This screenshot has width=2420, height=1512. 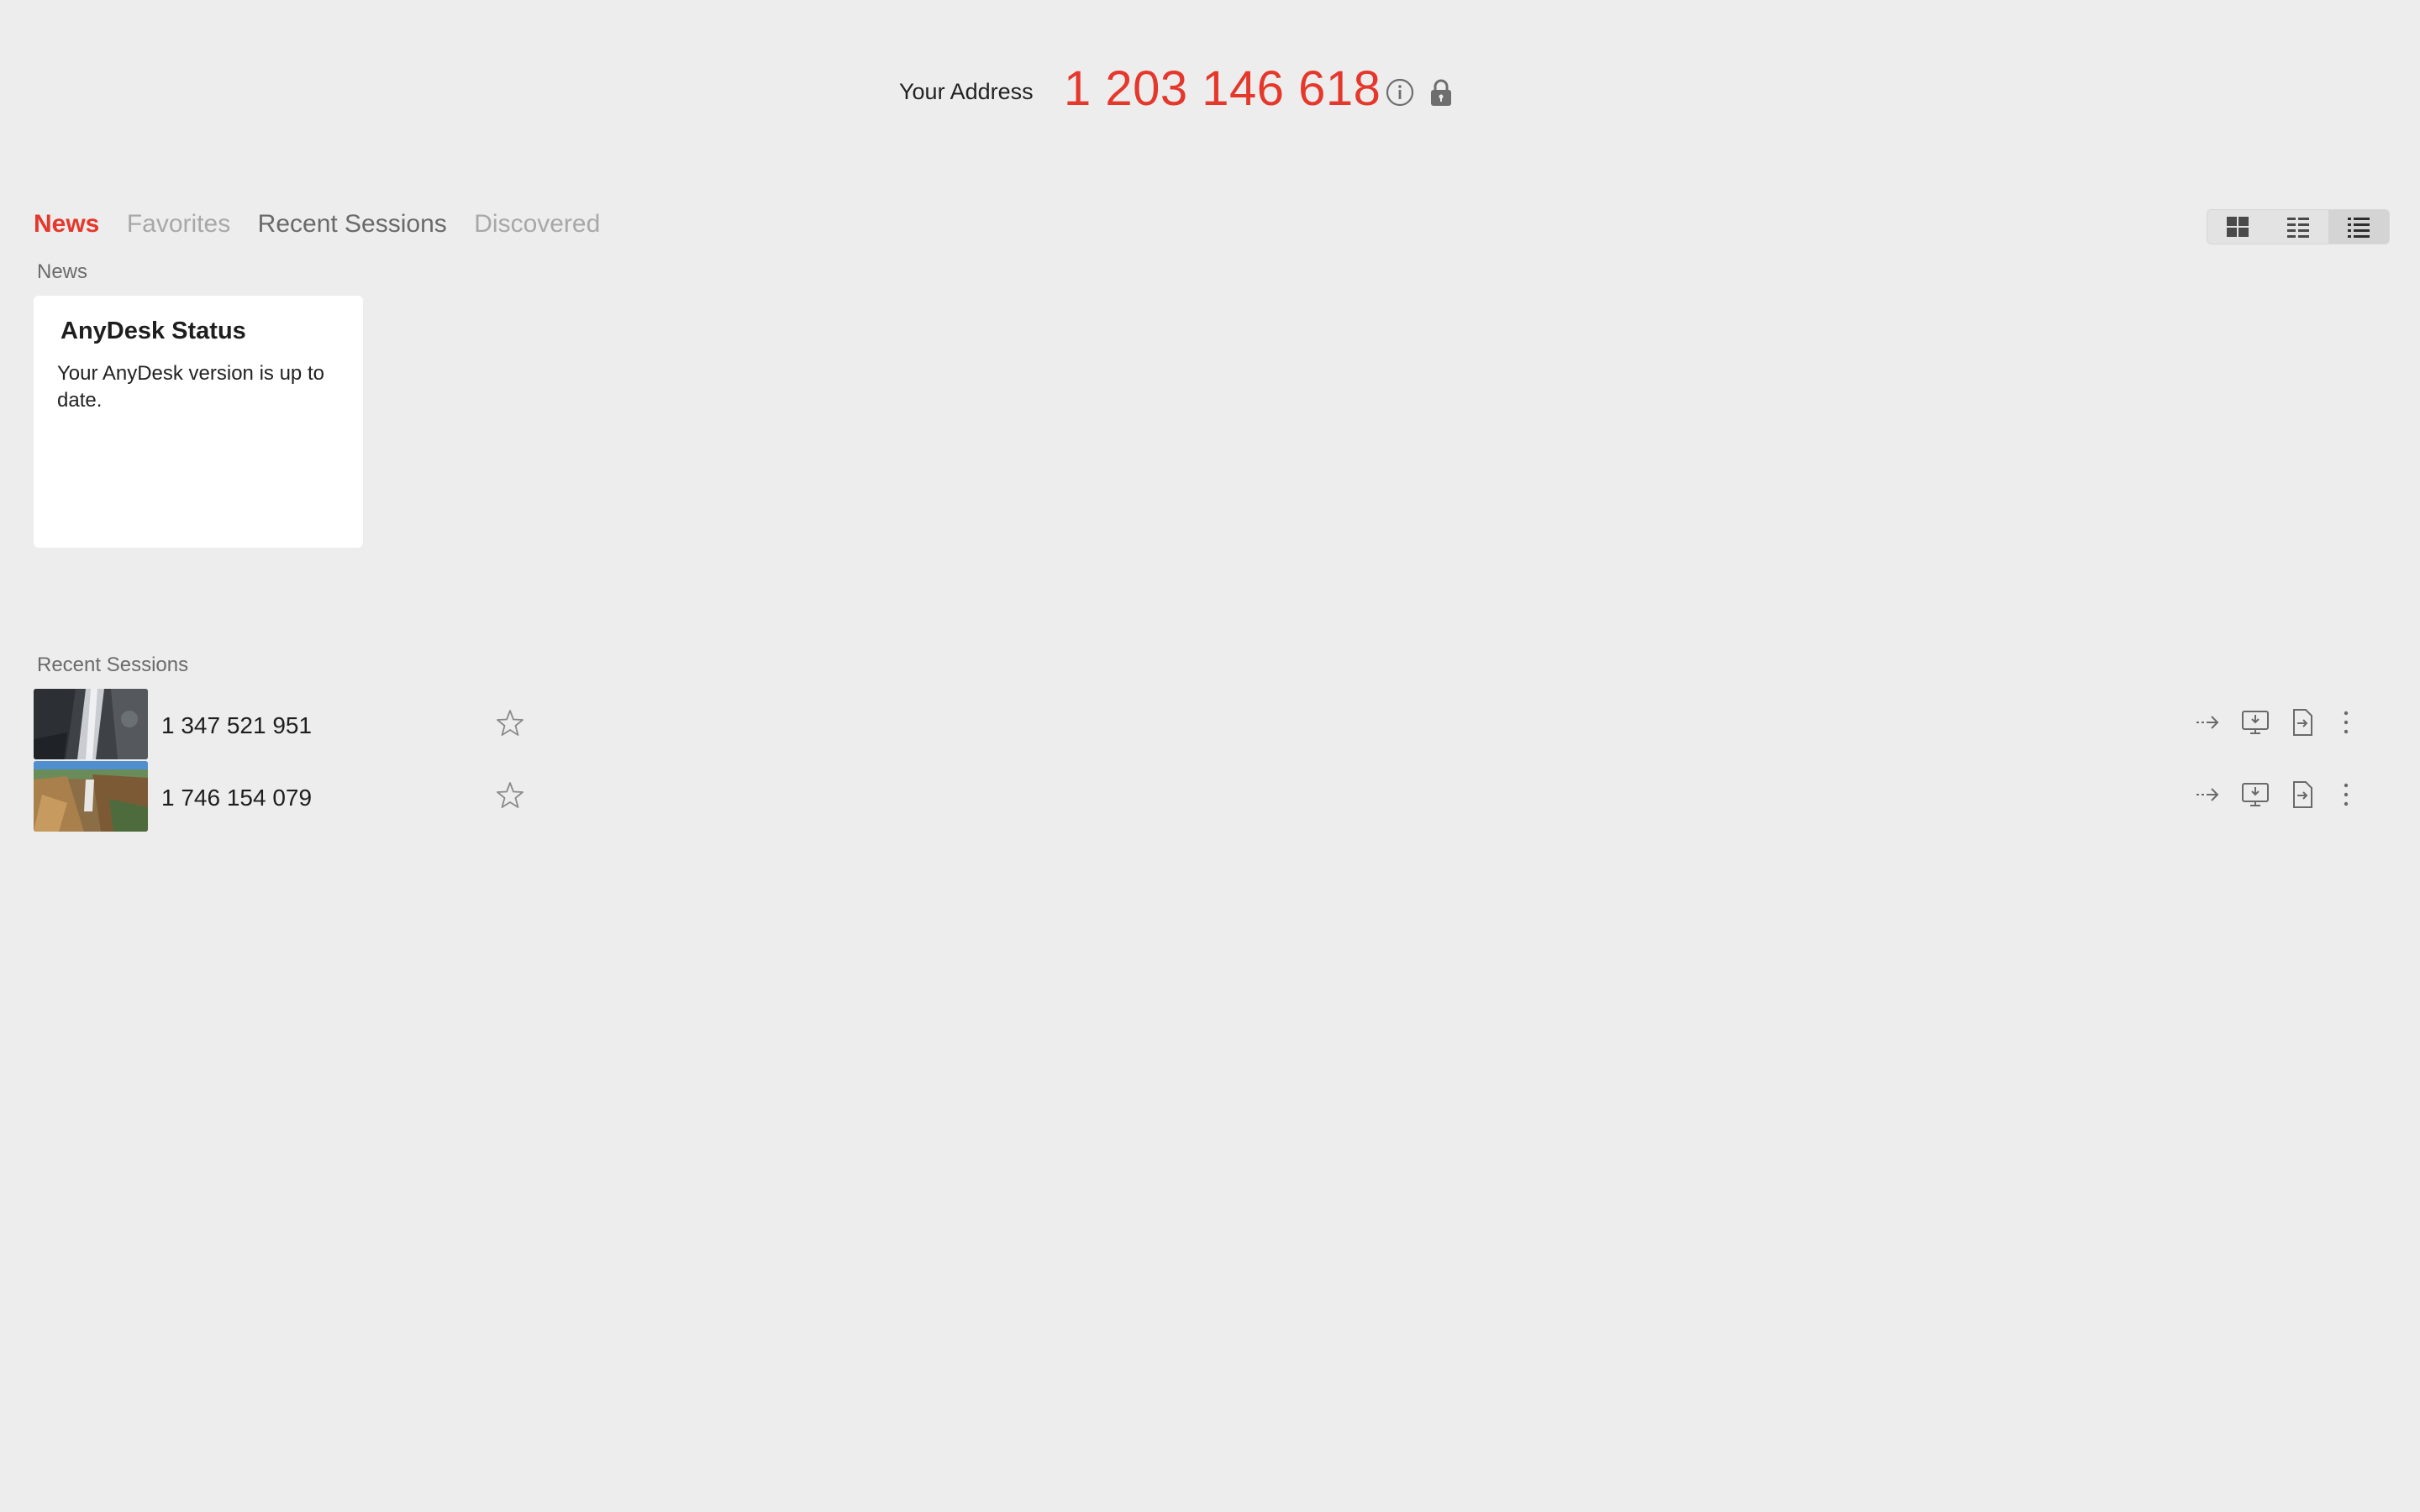 I want to click on address-label: Your Address, so click(x=966, y=91).